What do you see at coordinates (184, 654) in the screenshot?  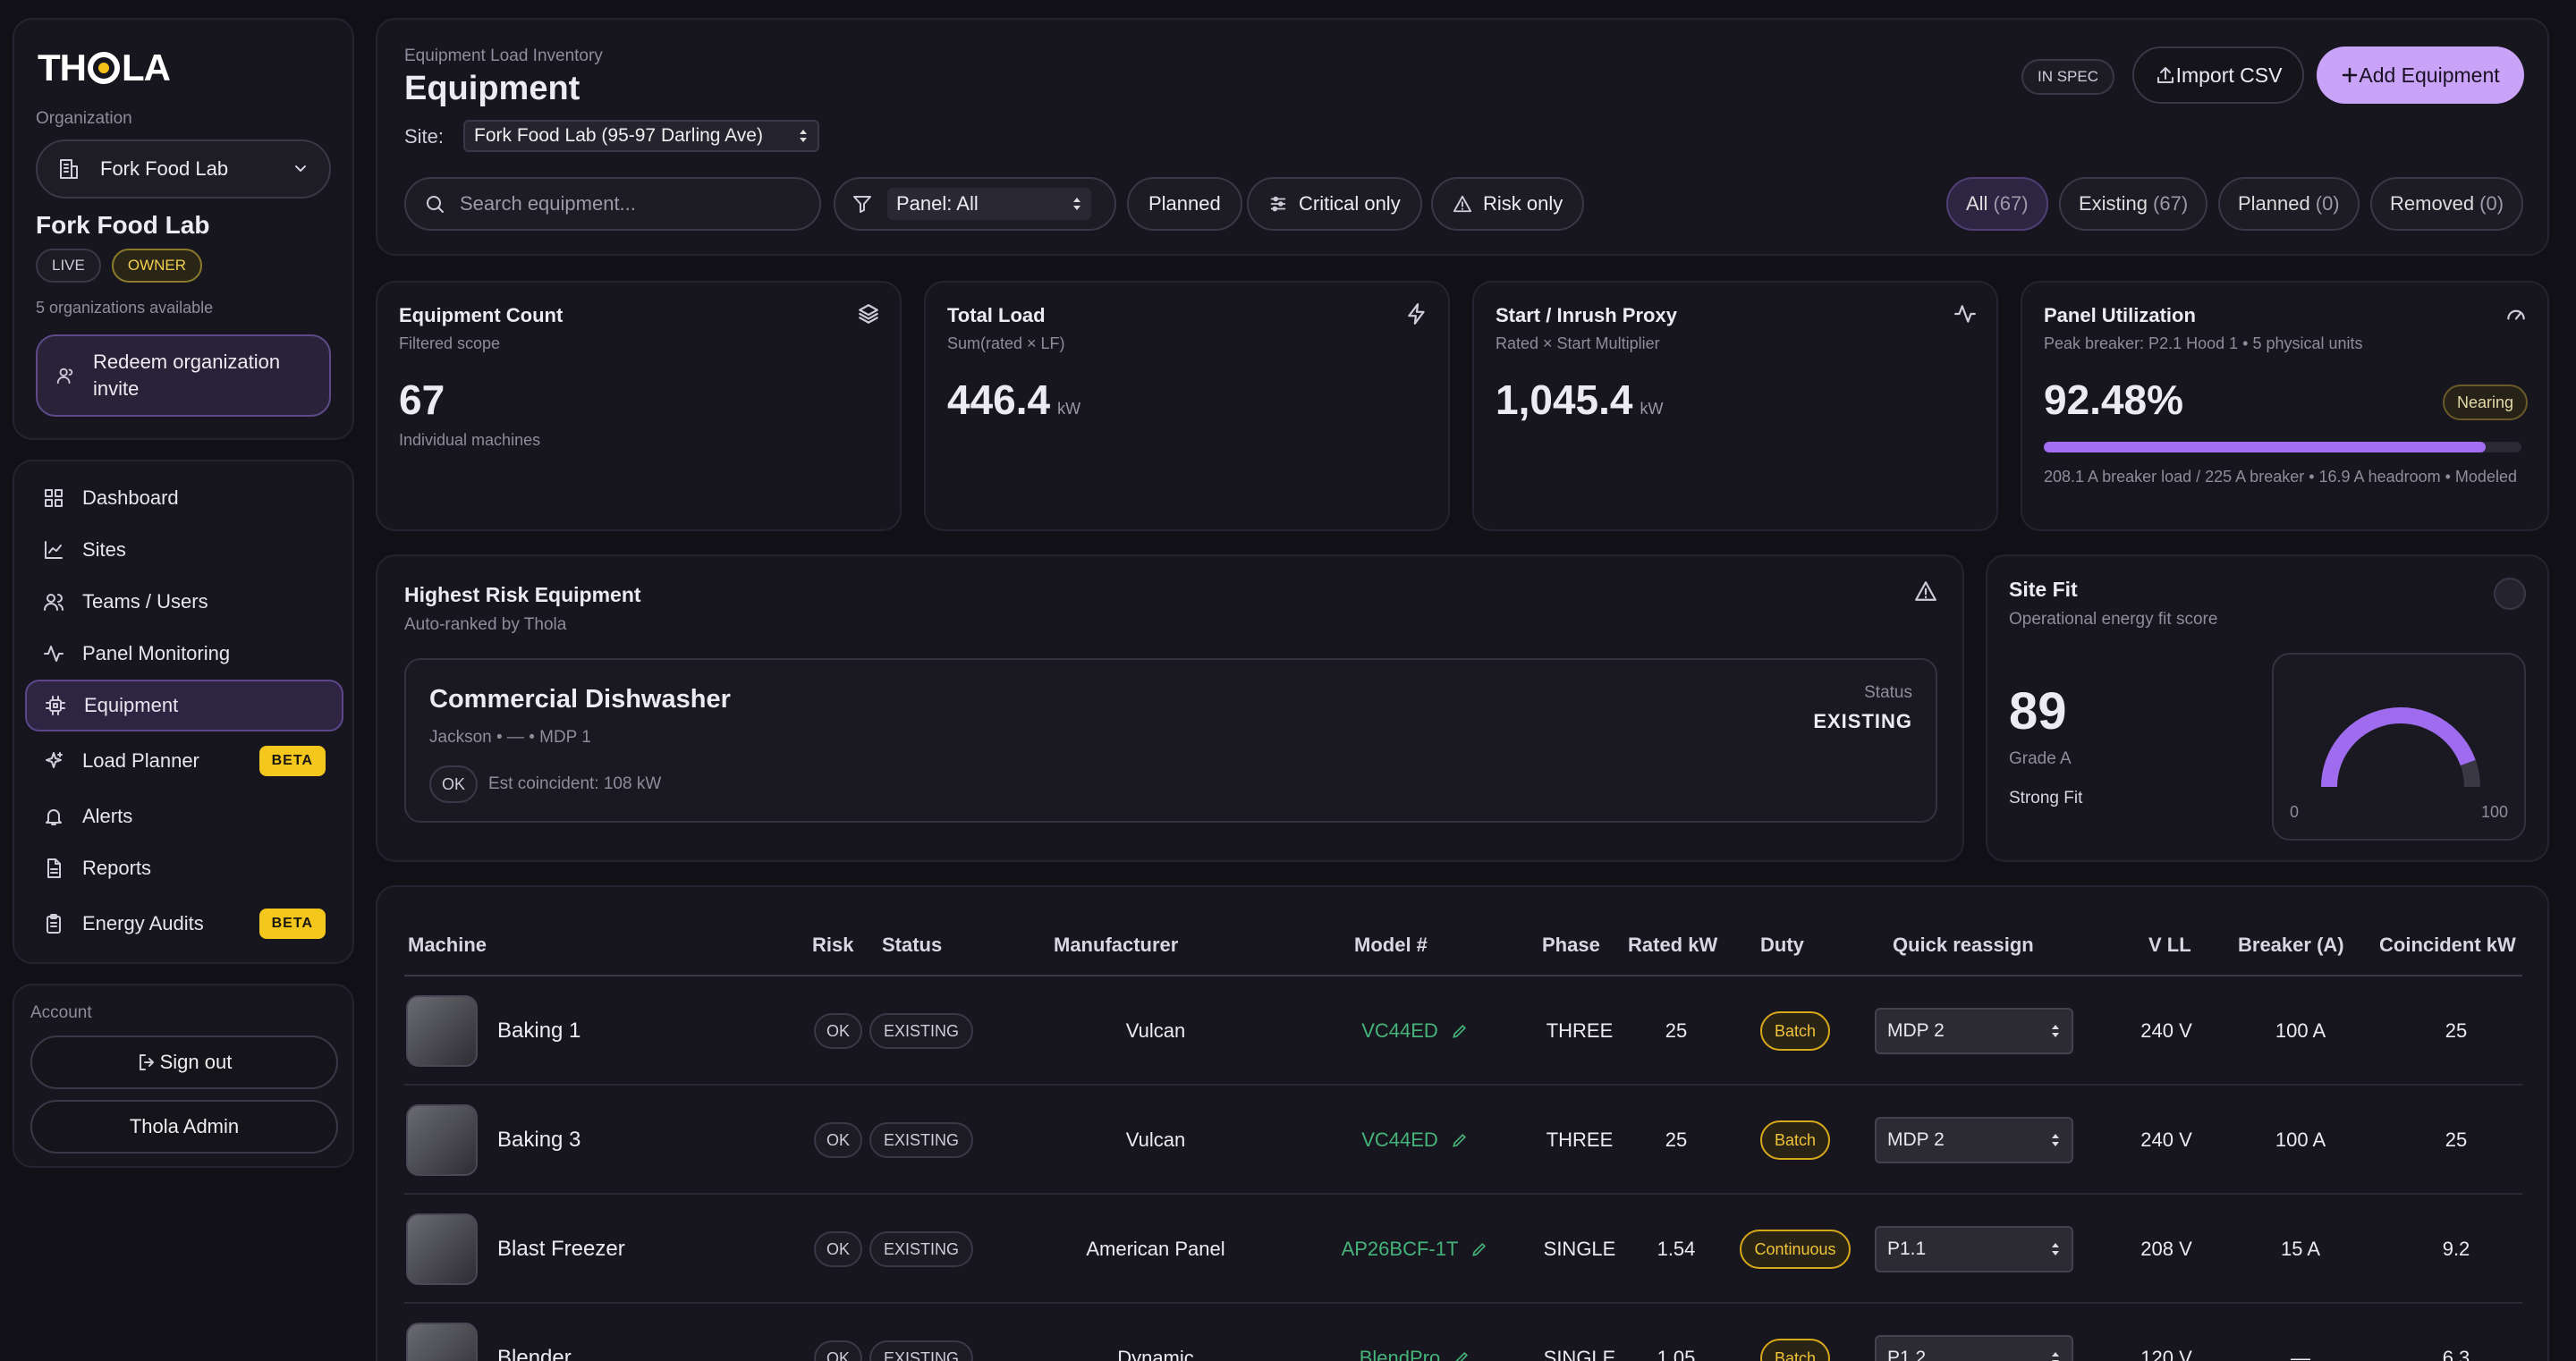 I see `sidebar-item-panel-monitoring: Panel Monitoring` at bounding box center [184, 654].